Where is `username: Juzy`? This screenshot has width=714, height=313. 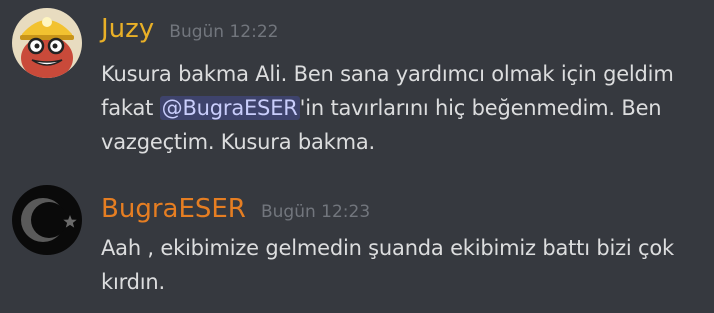 username: Juzy is located at coordinates (127, 29).